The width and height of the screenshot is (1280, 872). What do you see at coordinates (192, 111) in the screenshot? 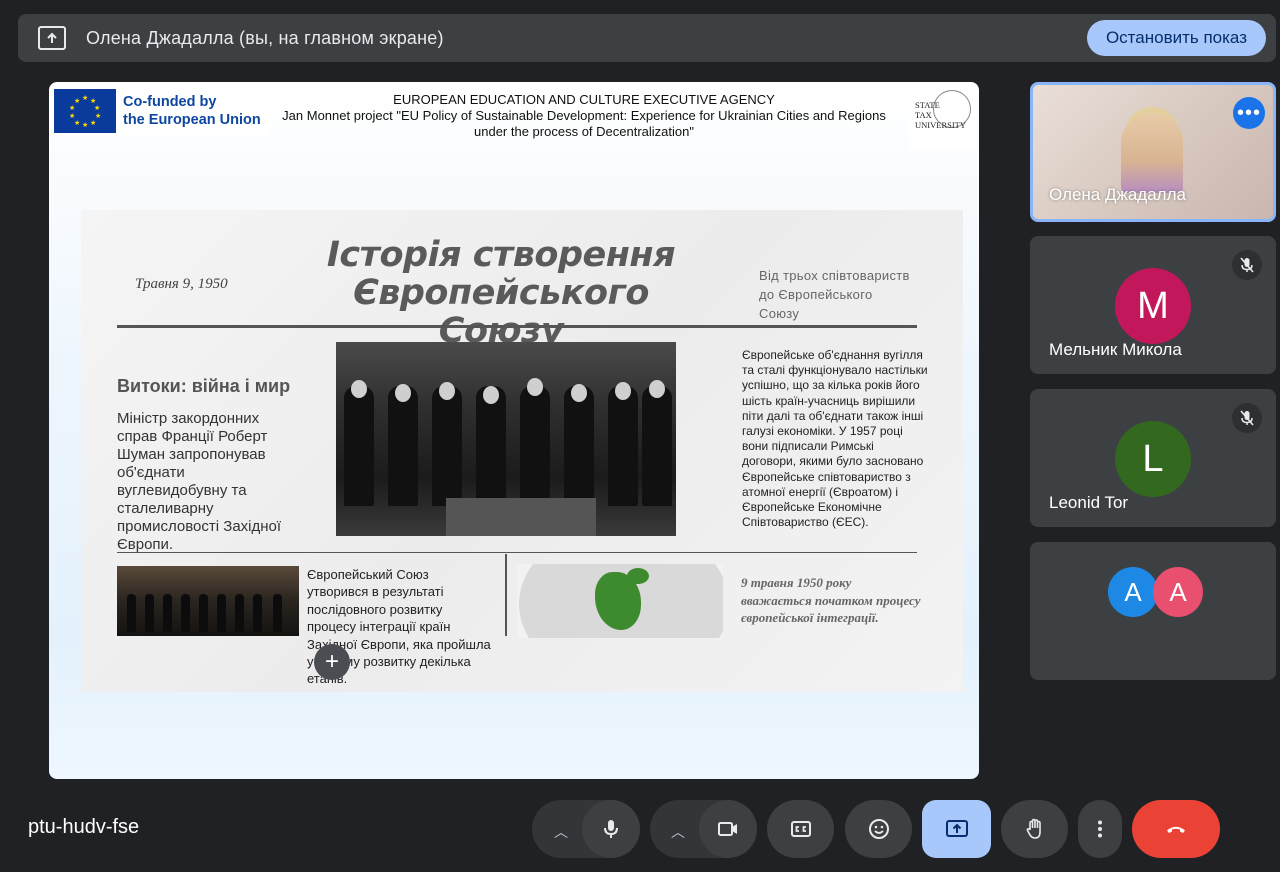
I see `eu-logo-text: Co-funded by the European Union` at bounding box center [192, 111].